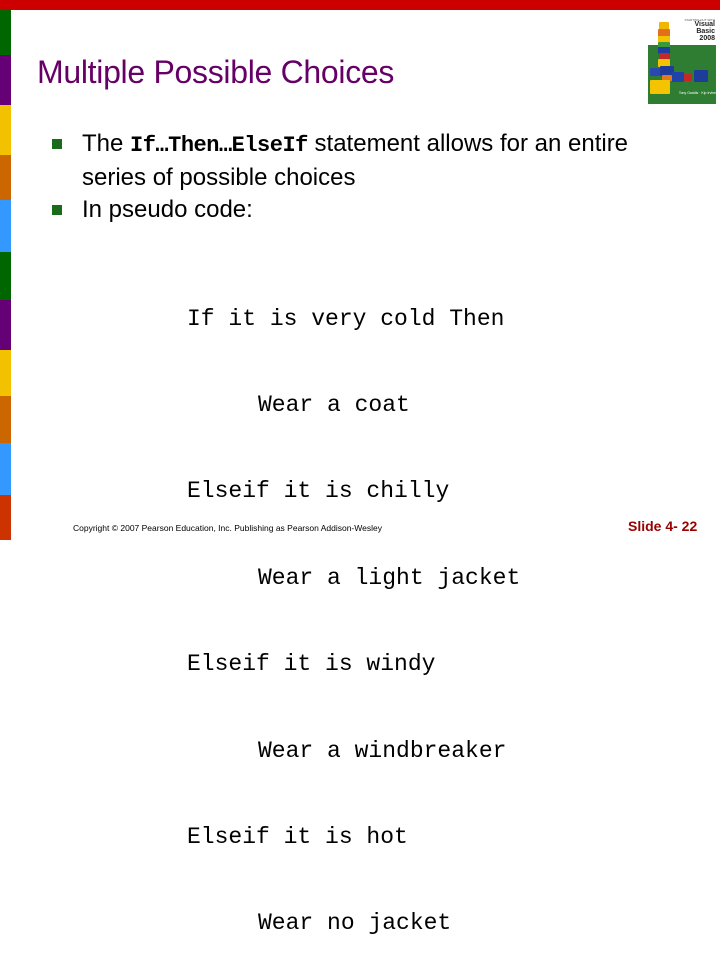  What do you see at coordinates (366, 210) in the screenshot?
I see `bullet-item: In pseudo code:` at bounding box center [366, 210].